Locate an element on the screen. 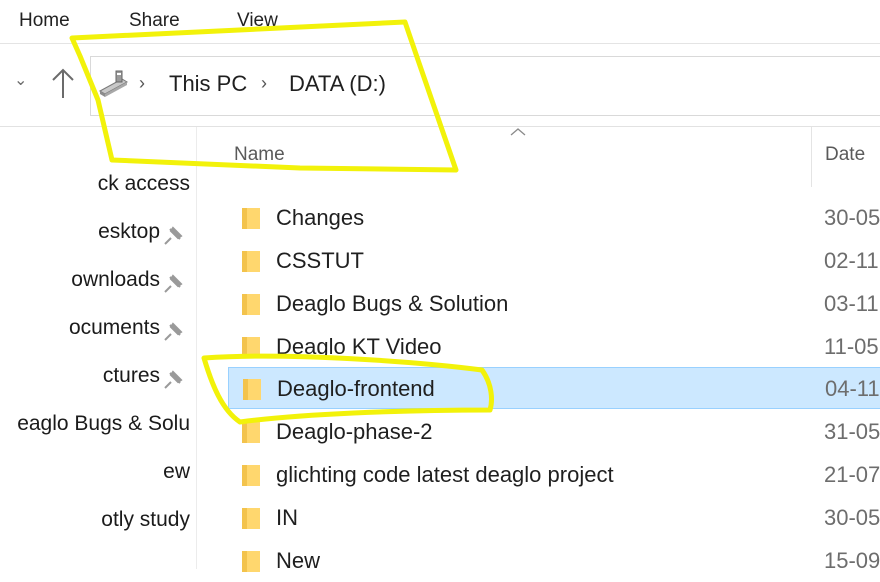  tab-home: Home is located at coordinates (44, 21).